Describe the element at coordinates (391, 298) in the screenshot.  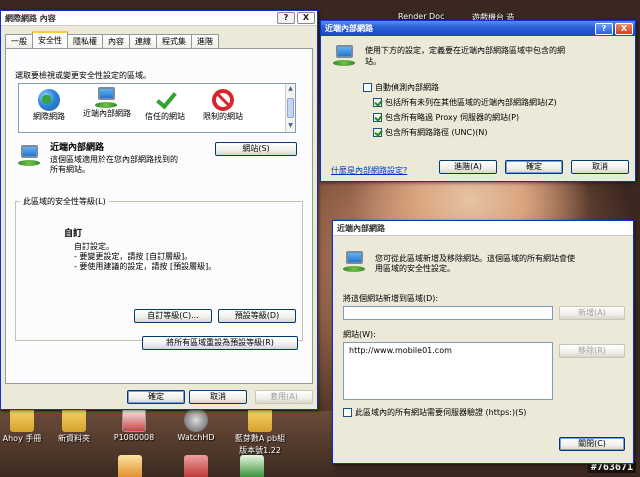
I see `add-site-label: 將這個網站新增到區域(D):` at that location.